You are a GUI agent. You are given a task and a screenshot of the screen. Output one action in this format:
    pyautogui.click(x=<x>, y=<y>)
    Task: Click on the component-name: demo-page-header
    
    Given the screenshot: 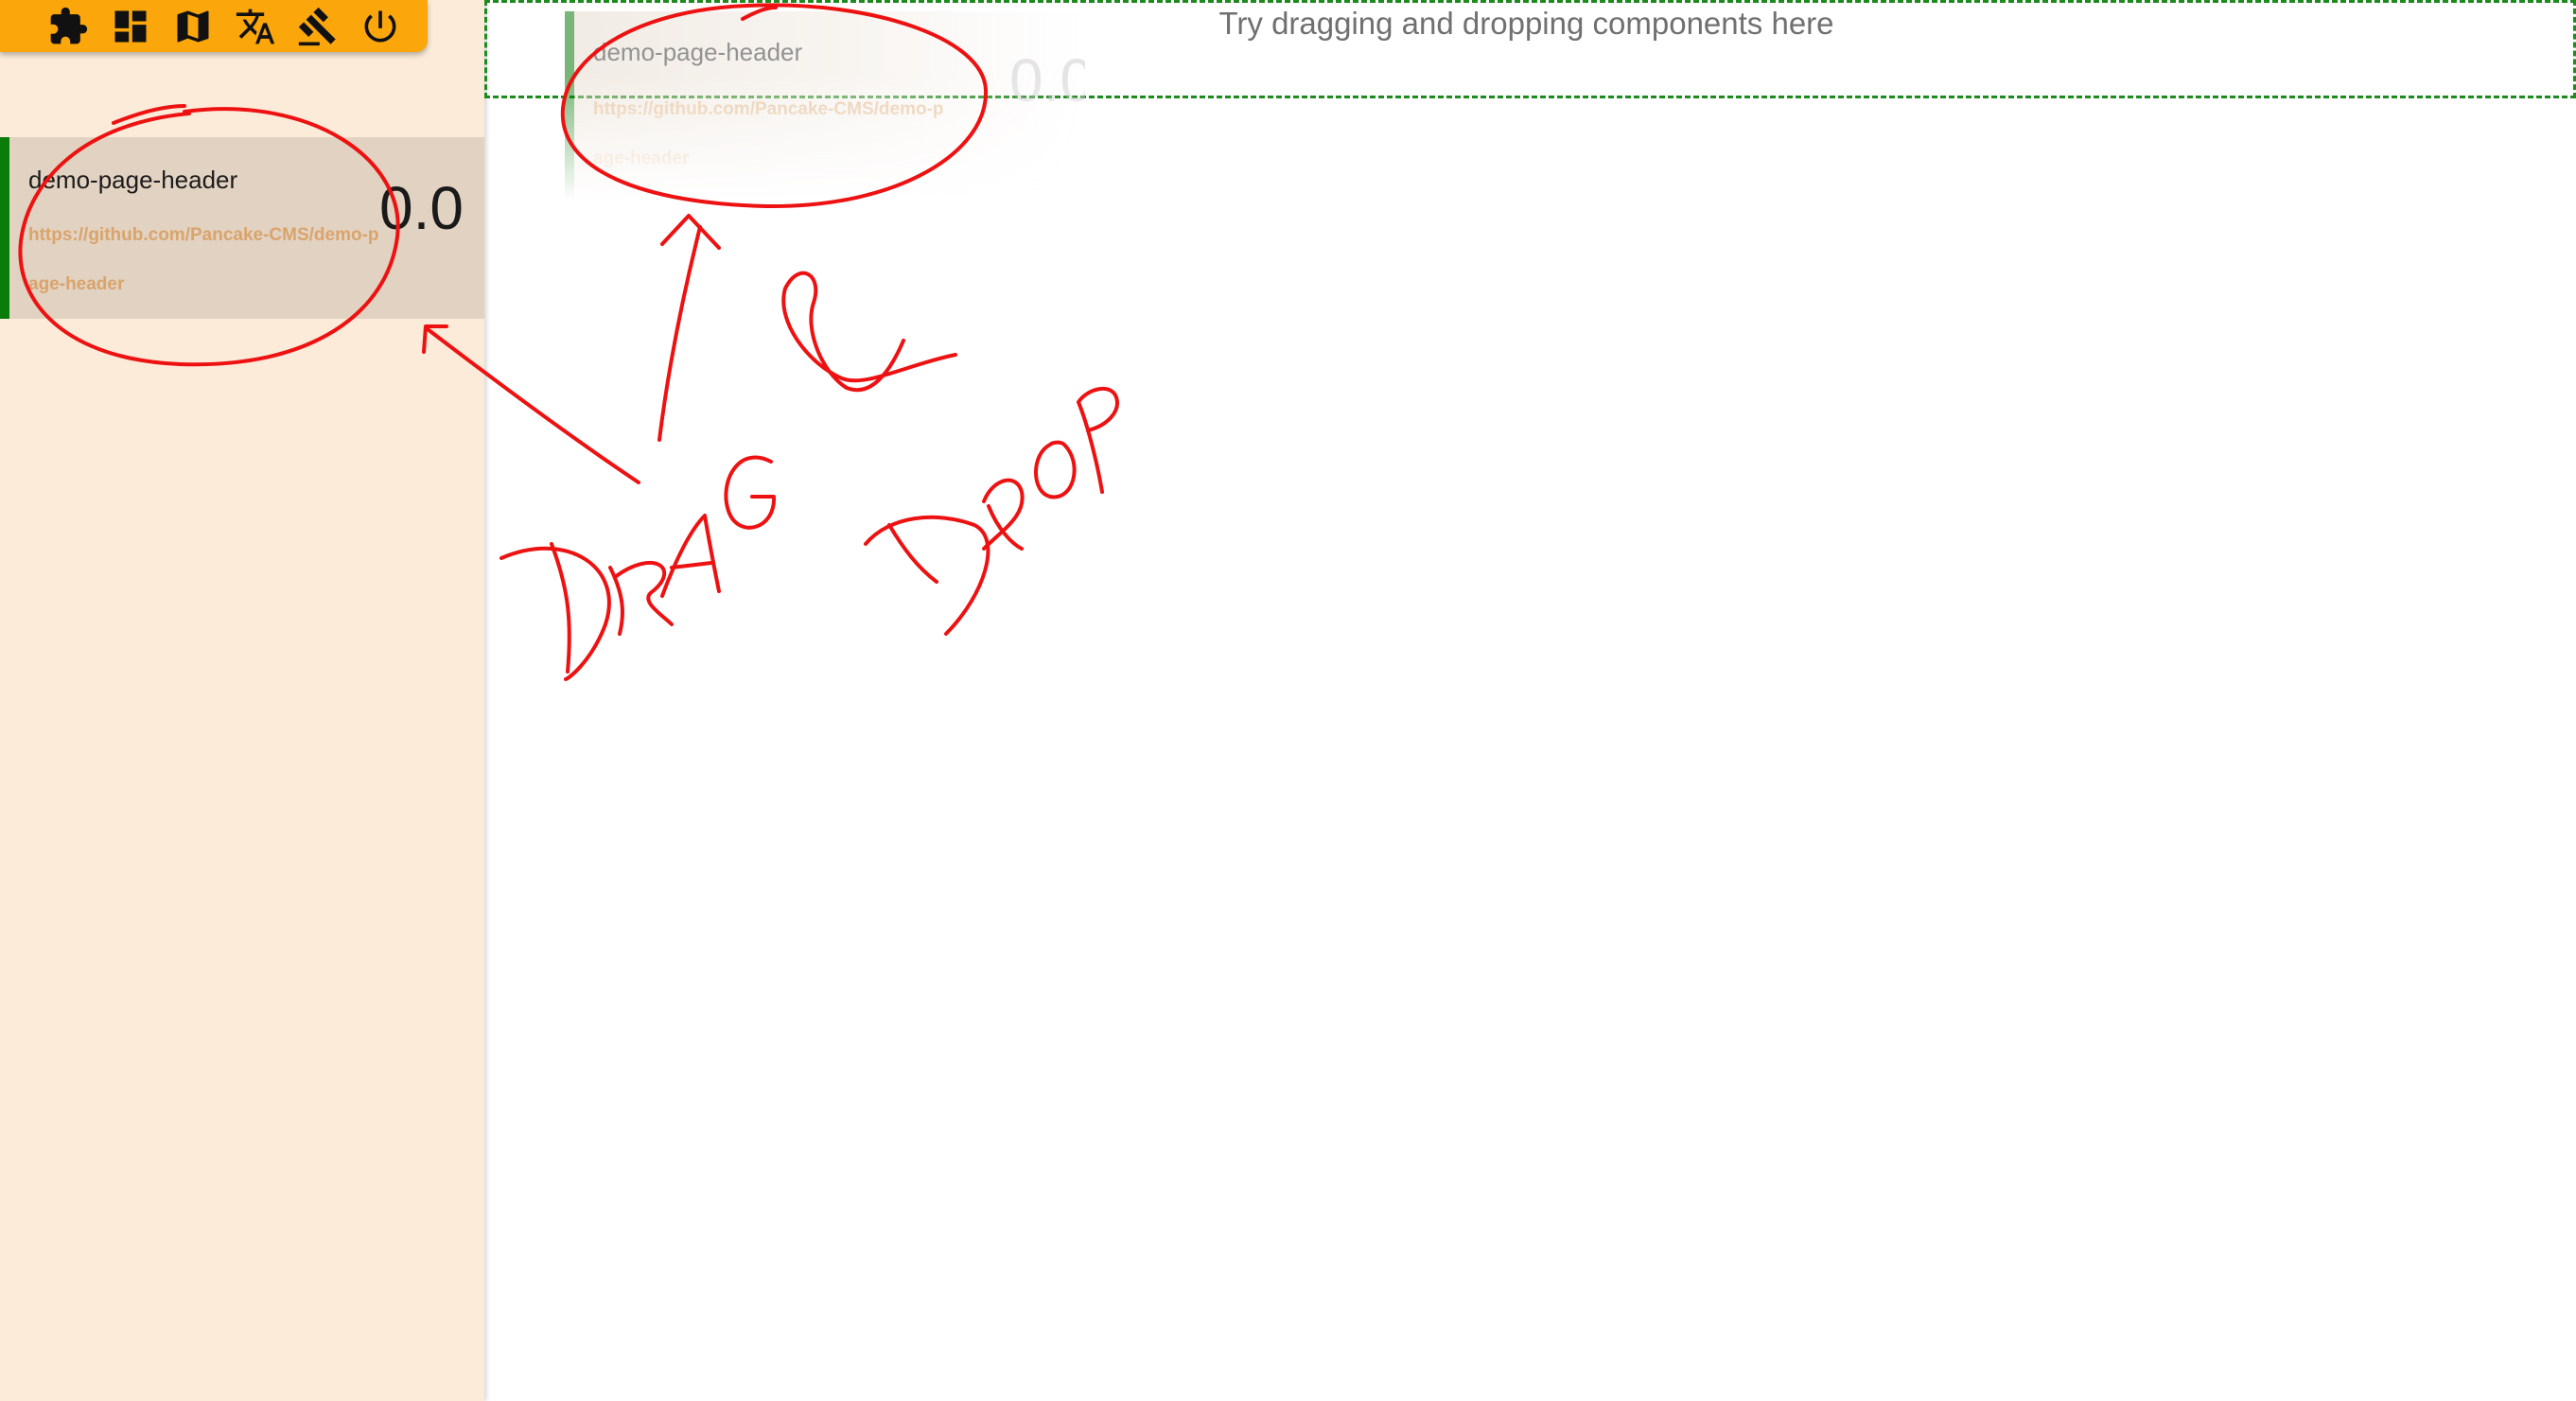 What is the action you would take?
    pyautogui.click(x=133, y=180)
    